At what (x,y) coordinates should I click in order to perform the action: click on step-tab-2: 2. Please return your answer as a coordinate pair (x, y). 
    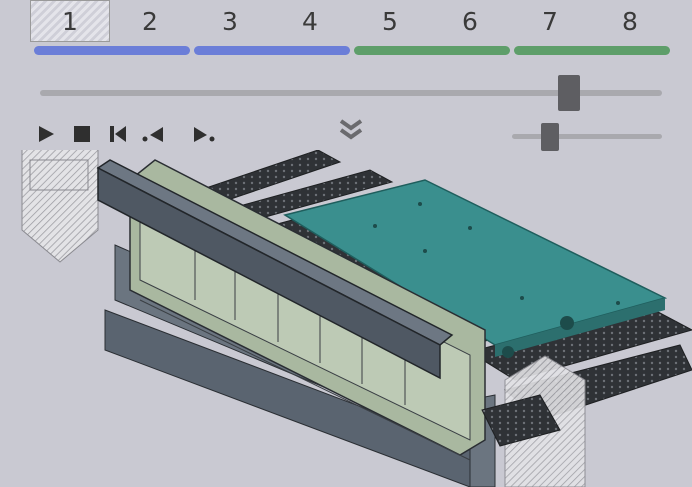
    Looking at the image, I should click on (150, 21).